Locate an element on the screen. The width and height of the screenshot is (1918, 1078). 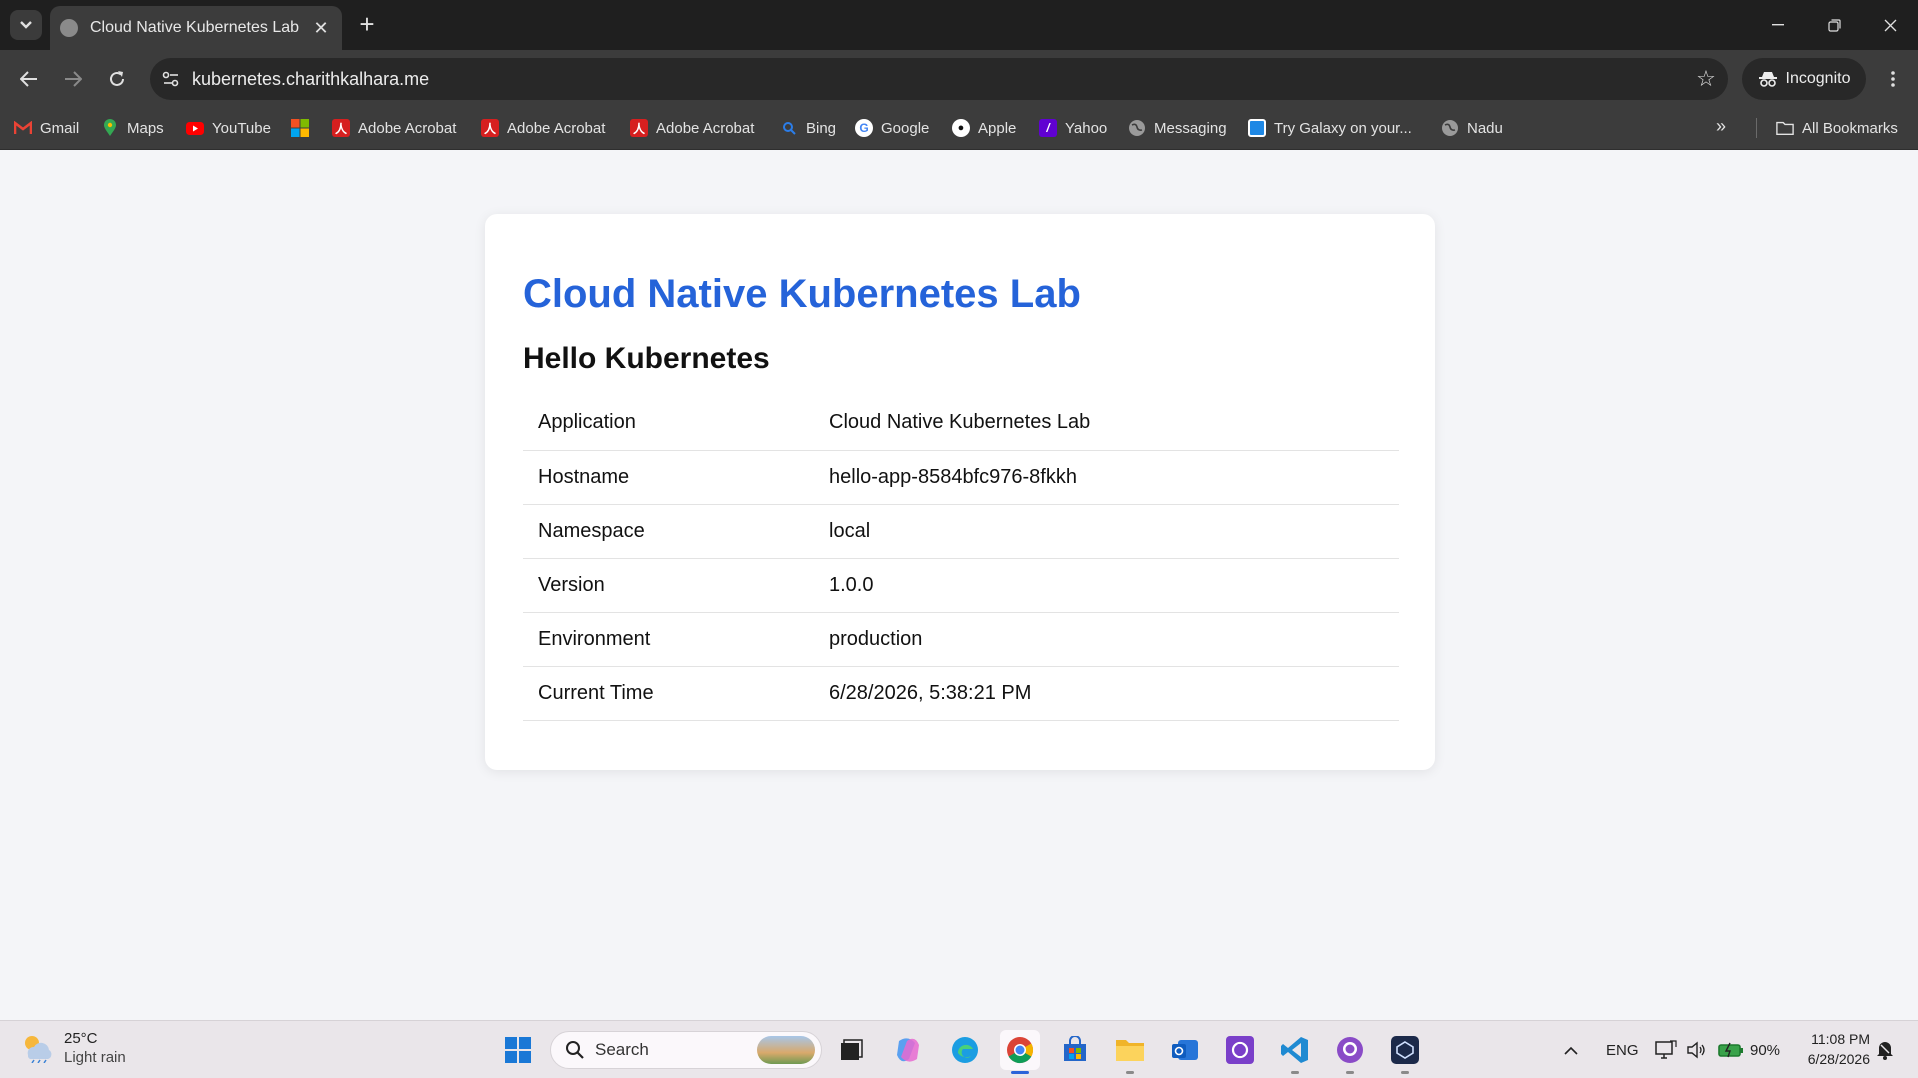
outlook-icon is located at coordinates (1185, 1050).